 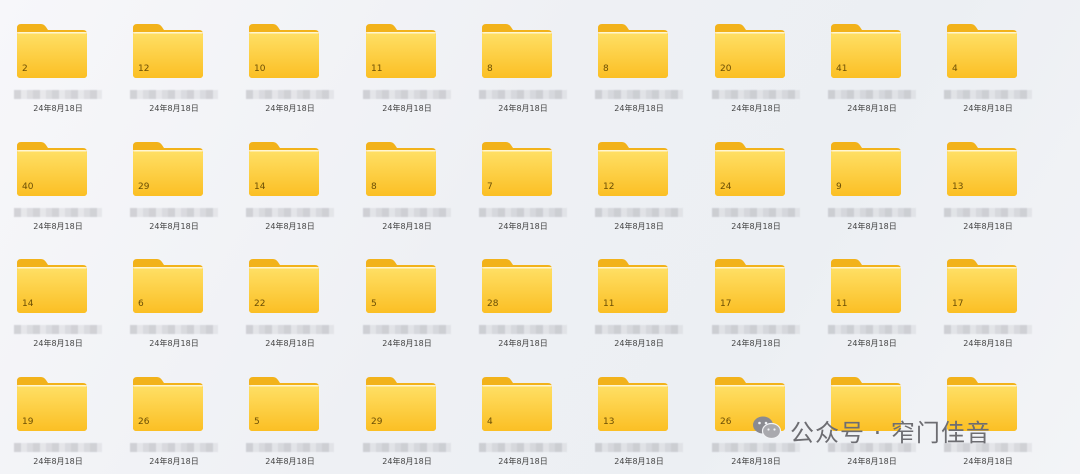 What do you see at coordinates (377, 69) in the screenshot?
I see `folder-item-count: 11` at bounding box center [377, 69].